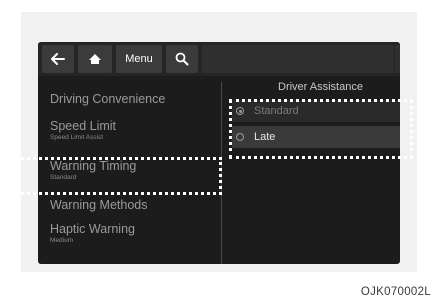 The image size is (443, 304). I want to click on pane-title: Driver Assistance, so click(320, 87).